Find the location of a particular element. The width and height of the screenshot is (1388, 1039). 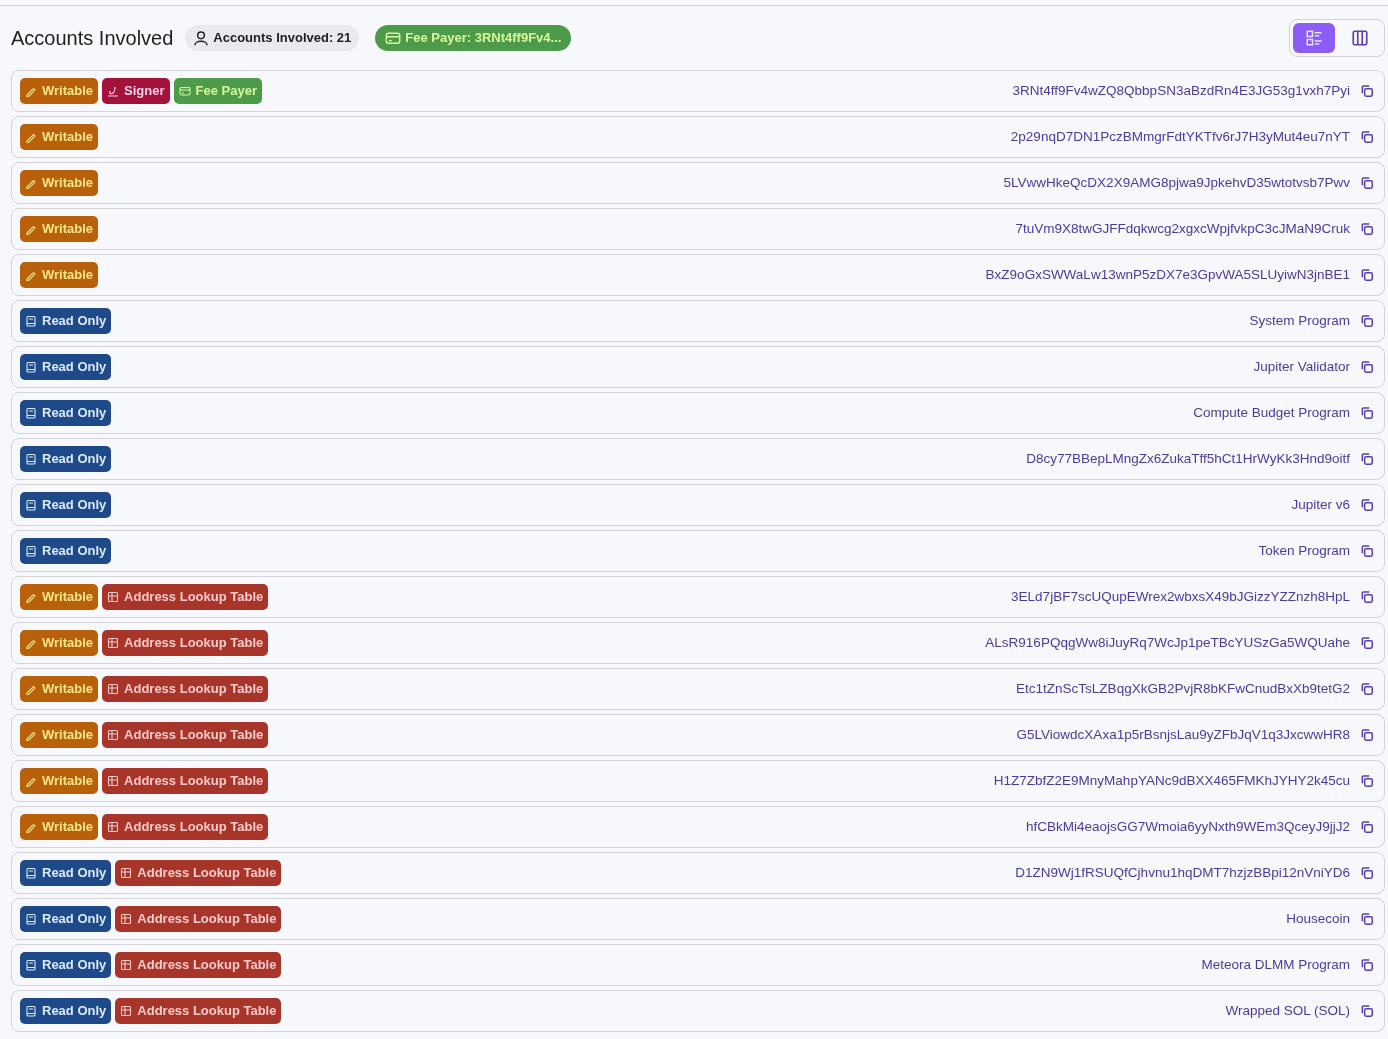

account-address: Token Program is located at coordinates (1304, 550).